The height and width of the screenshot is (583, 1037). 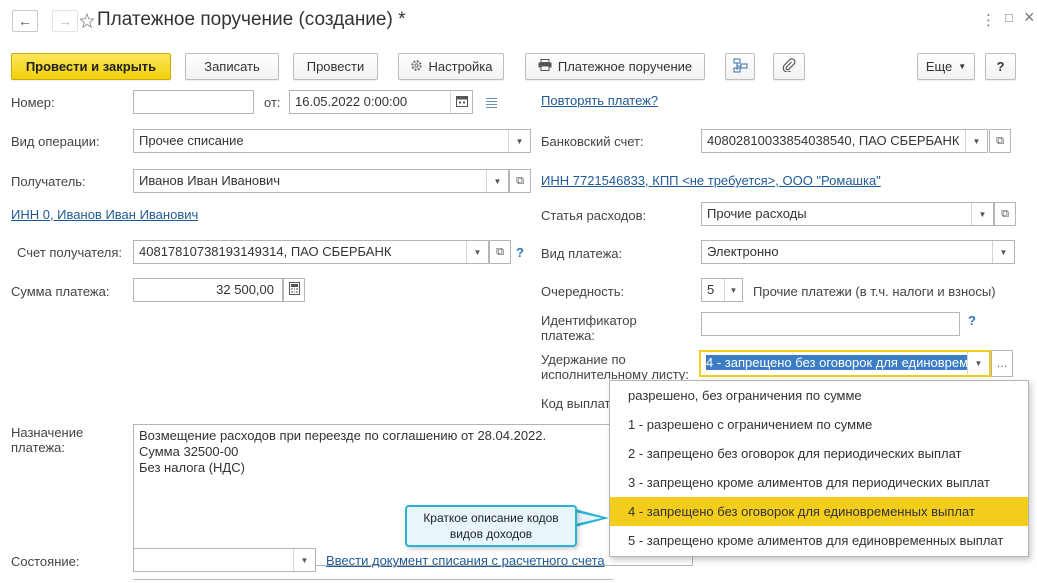 I want to click on more-actions-icon: ⋮, so click(x=988, y=20).